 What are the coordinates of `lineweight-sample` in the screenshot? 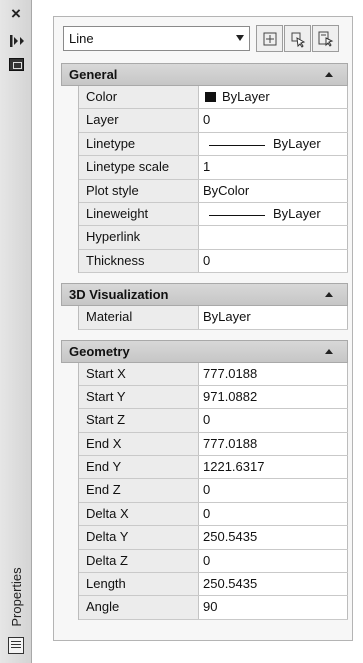 It's located at (237, 215).